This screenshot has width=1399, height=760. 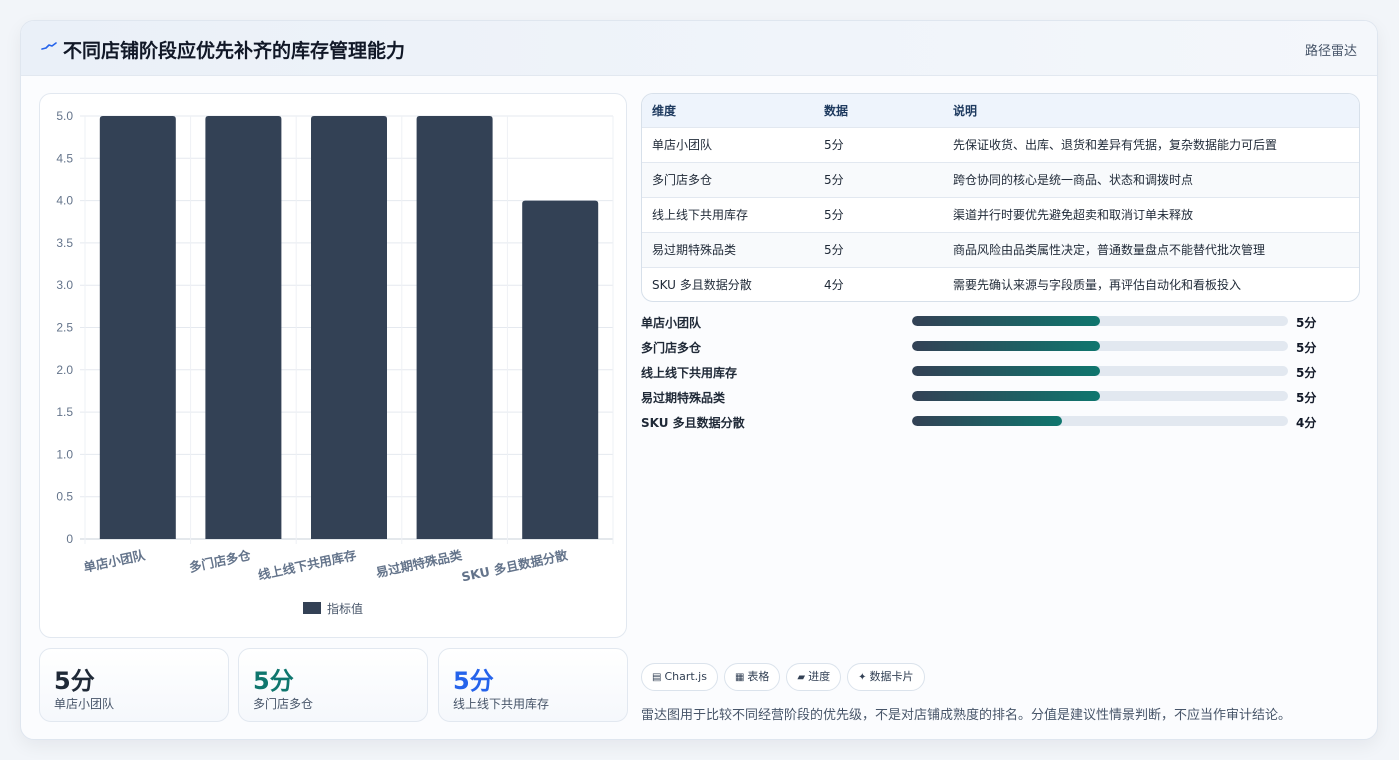 I want to click on stat-label: 单店小团队, so click(x=84, y=704).